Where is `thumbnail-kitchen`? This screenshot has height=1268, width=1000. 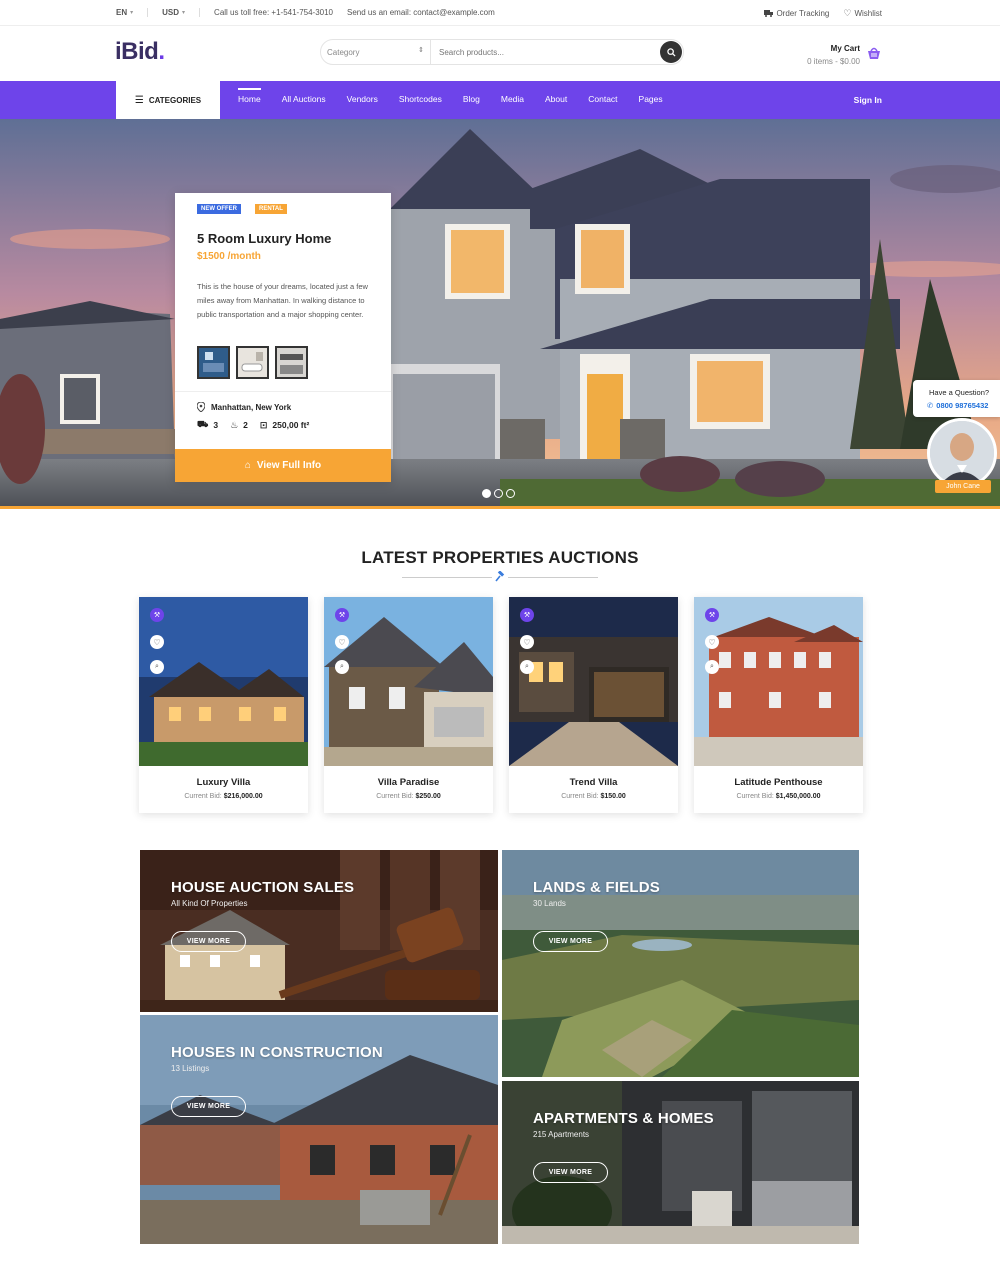
thumbnail-kitchen is located at coordinates (291, 362).